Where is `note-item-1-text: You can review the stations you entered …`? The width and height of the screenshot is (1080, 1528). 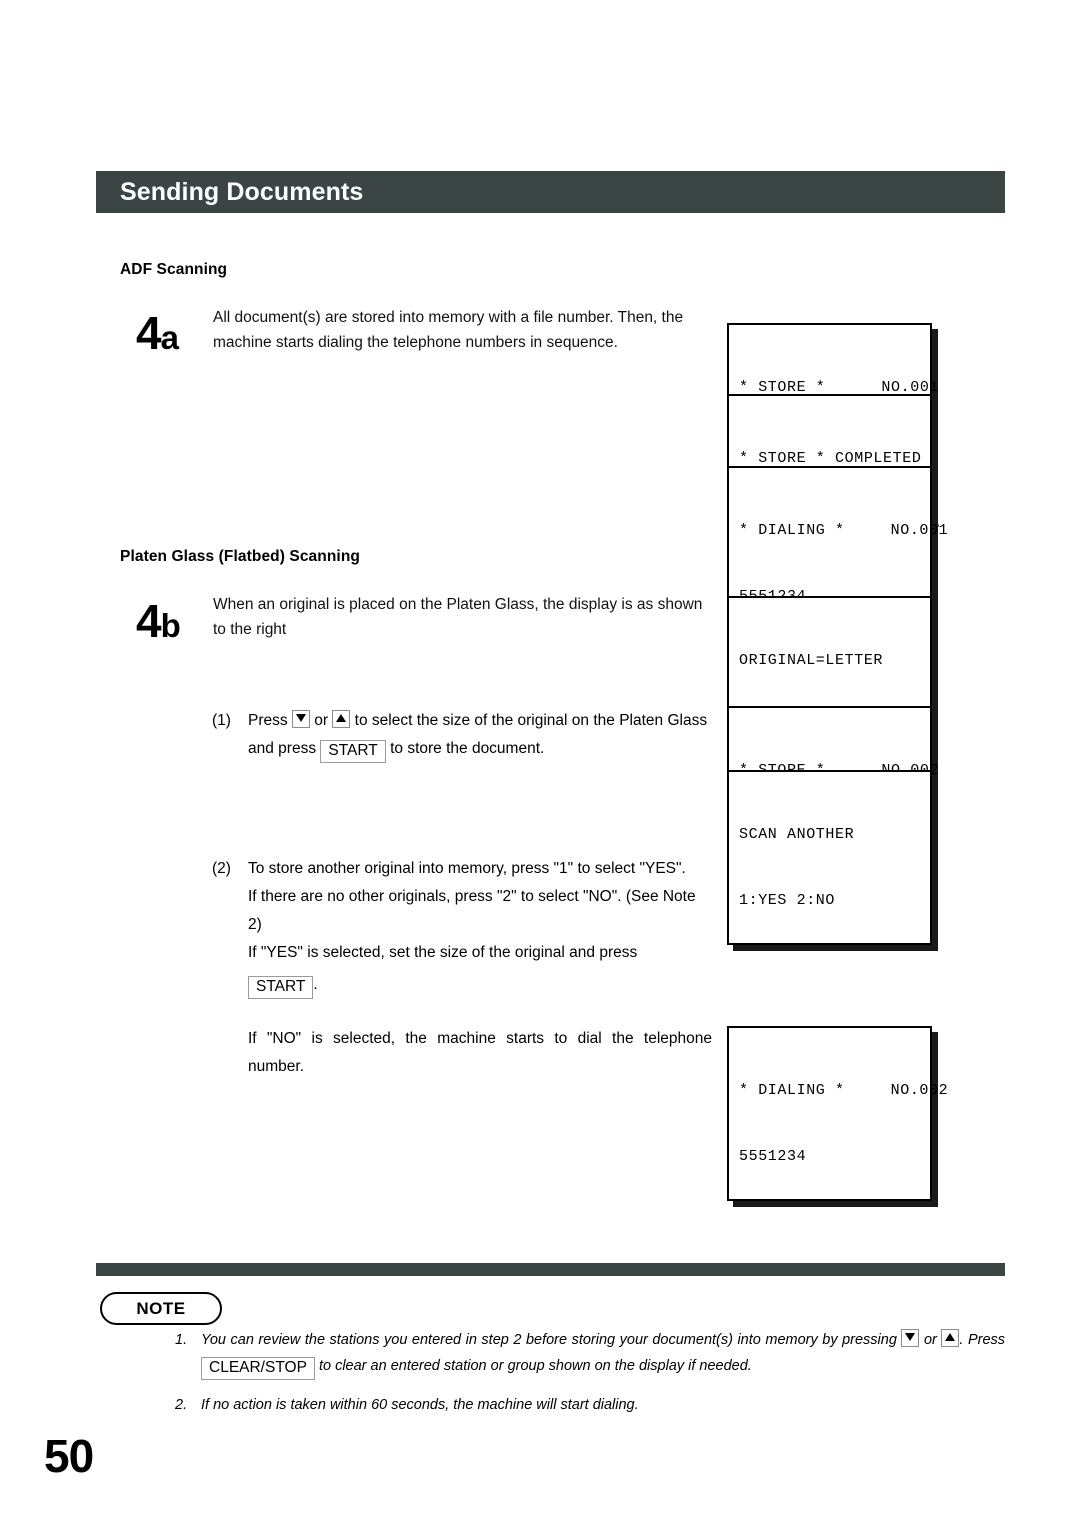
note-item-1-text: You can review the stations you entered … is located at coordinates (603, 1353).